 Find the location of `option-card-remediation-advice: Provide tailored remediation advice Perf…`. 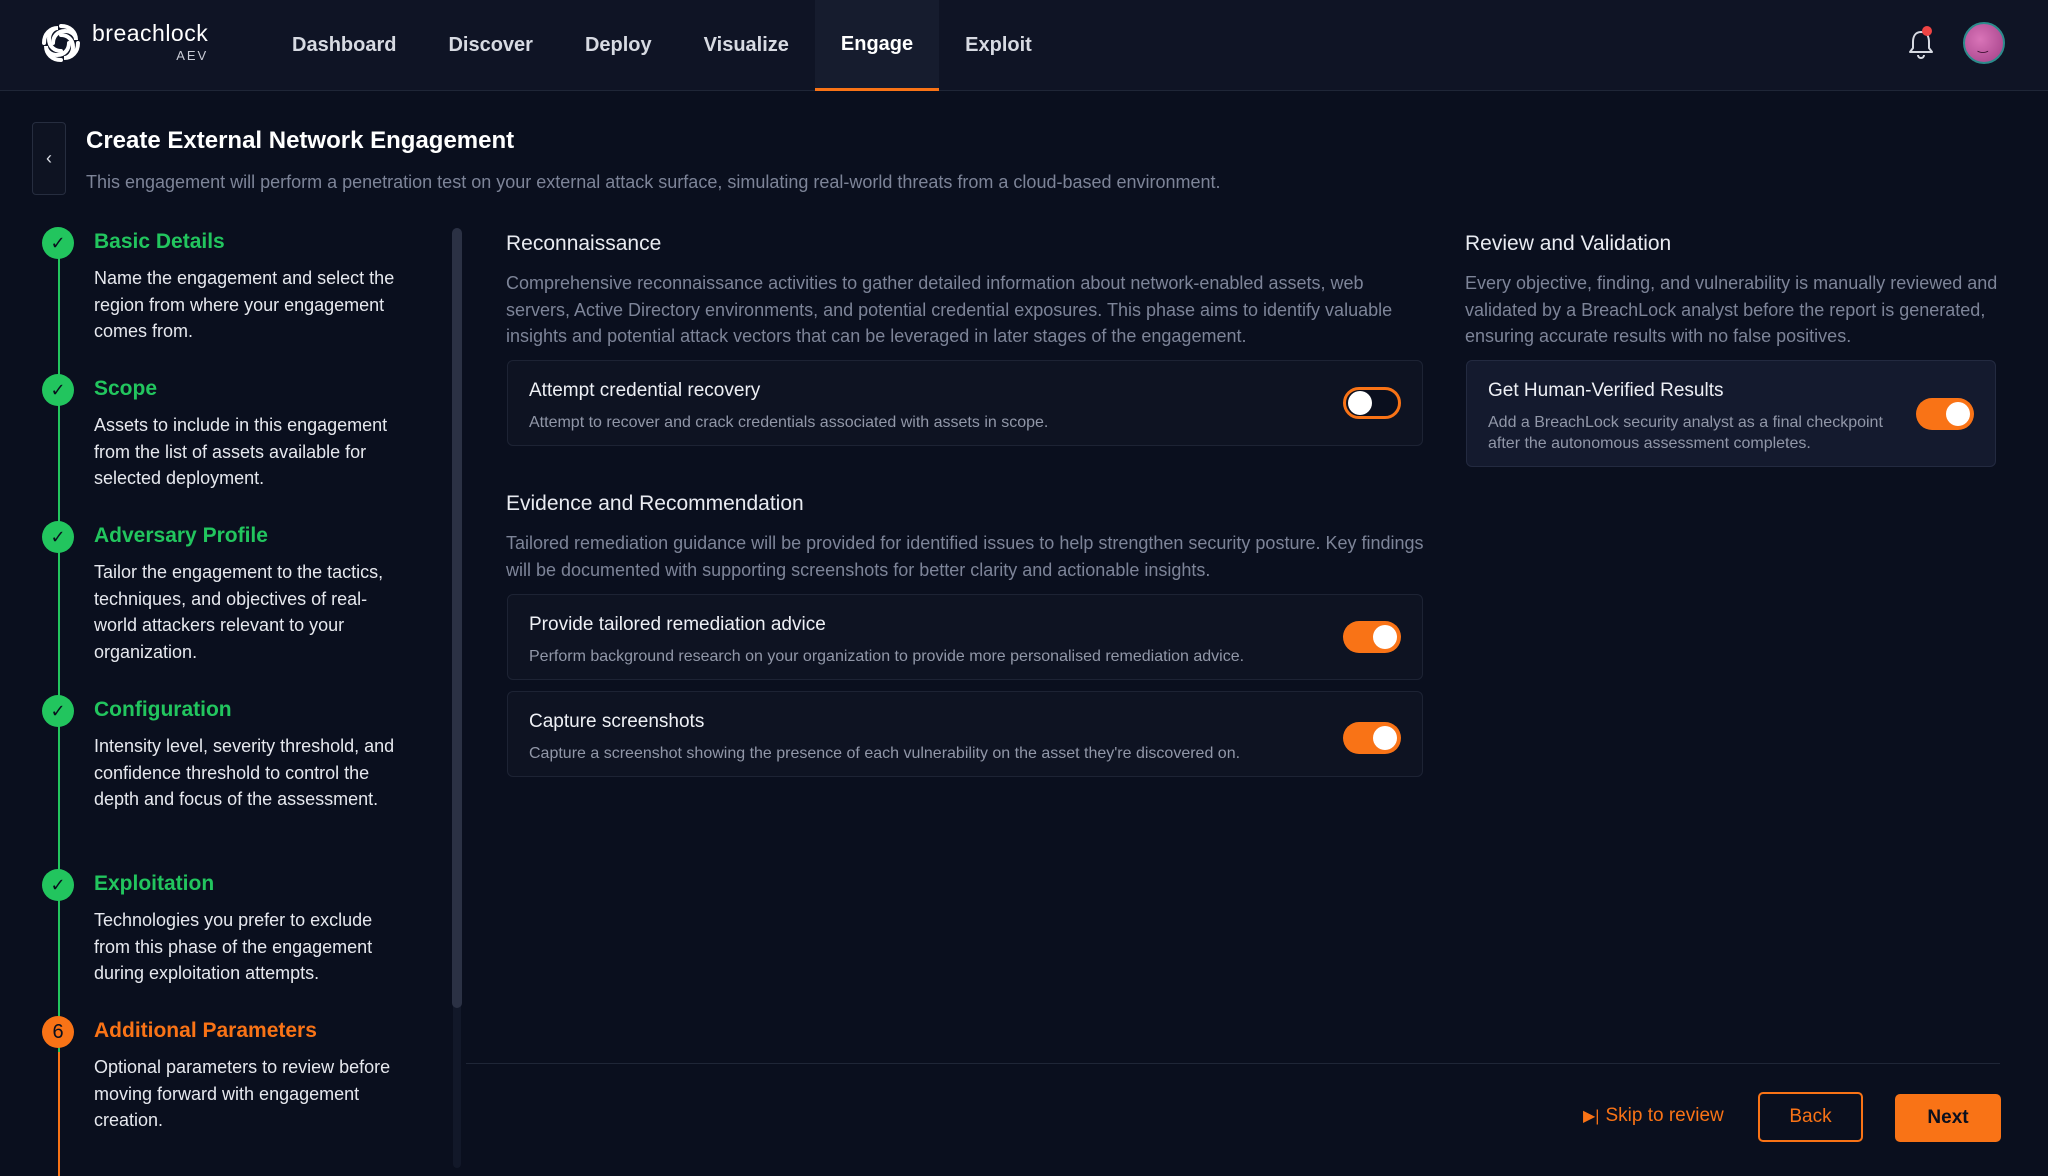

option-card-remediation-advice: Provide tailored remediation advice Perf… is located at coordinates (965, 637).